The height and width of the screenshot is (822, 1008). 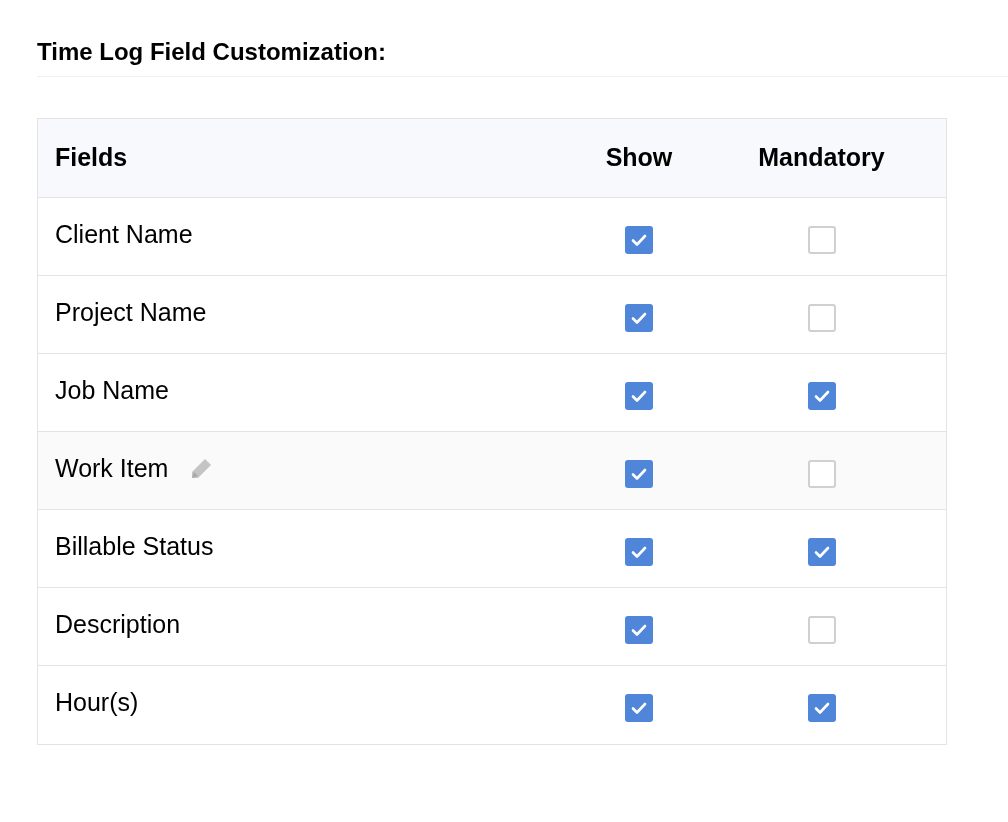 What do you see at coordinates (118, 624) in the screenshot?
I see `field-name: Description` at bounding box center [118, 624].